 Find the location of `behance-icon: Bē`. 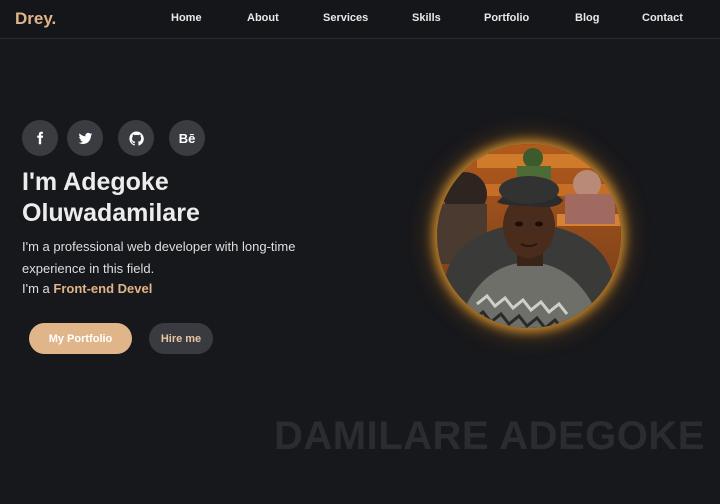

behance-icon: Bē is located at coordinates (187, 138).